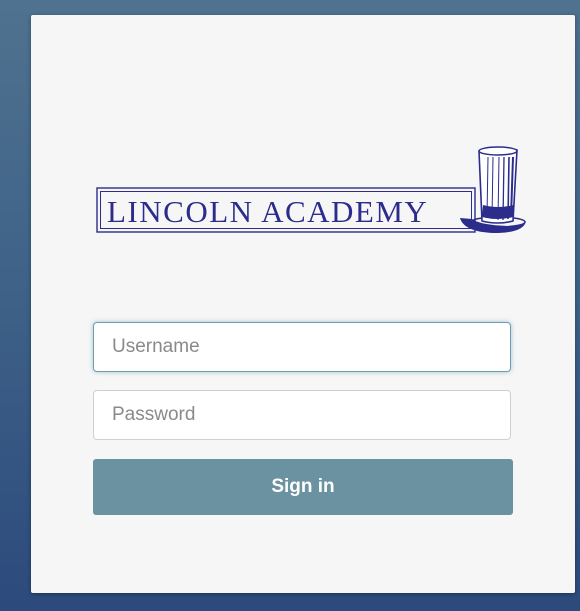 The width and height of the screenshot is (580, 611). I want to click on password-input, so click(302, 415).